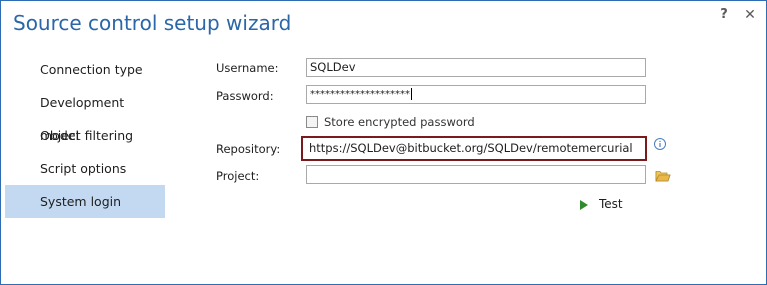 This screenshot has width=767, height=285. I want to click on repository-label: Repository:, so click(248, 149).